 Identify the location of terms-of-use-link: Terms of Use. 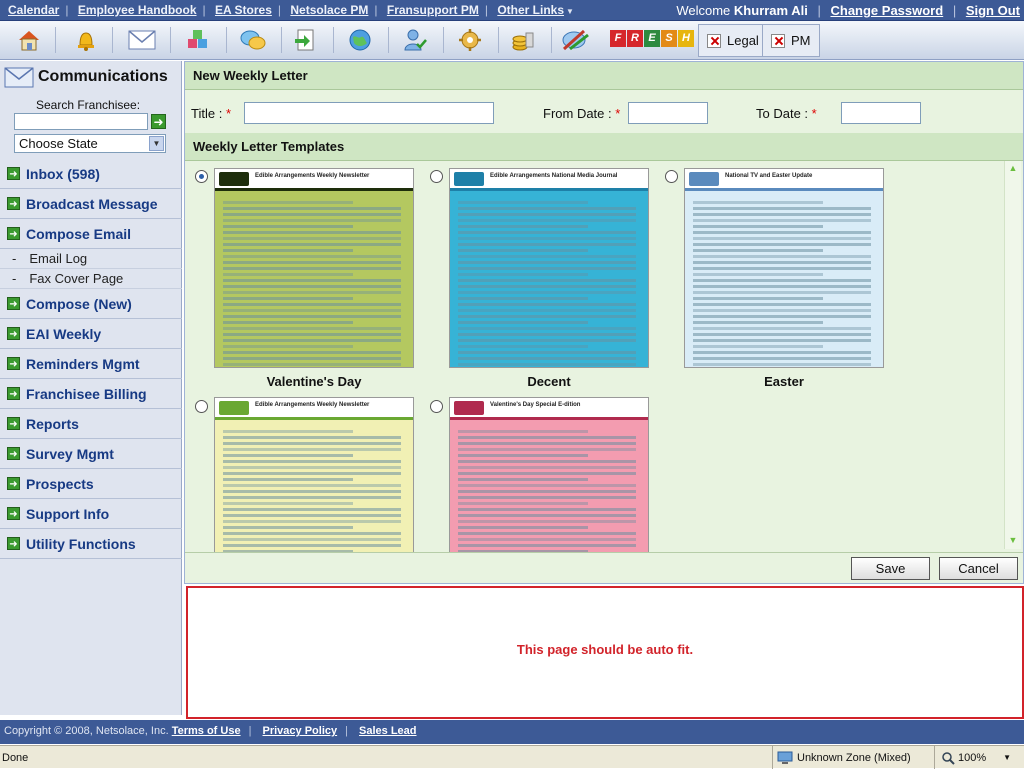
(206, 731).